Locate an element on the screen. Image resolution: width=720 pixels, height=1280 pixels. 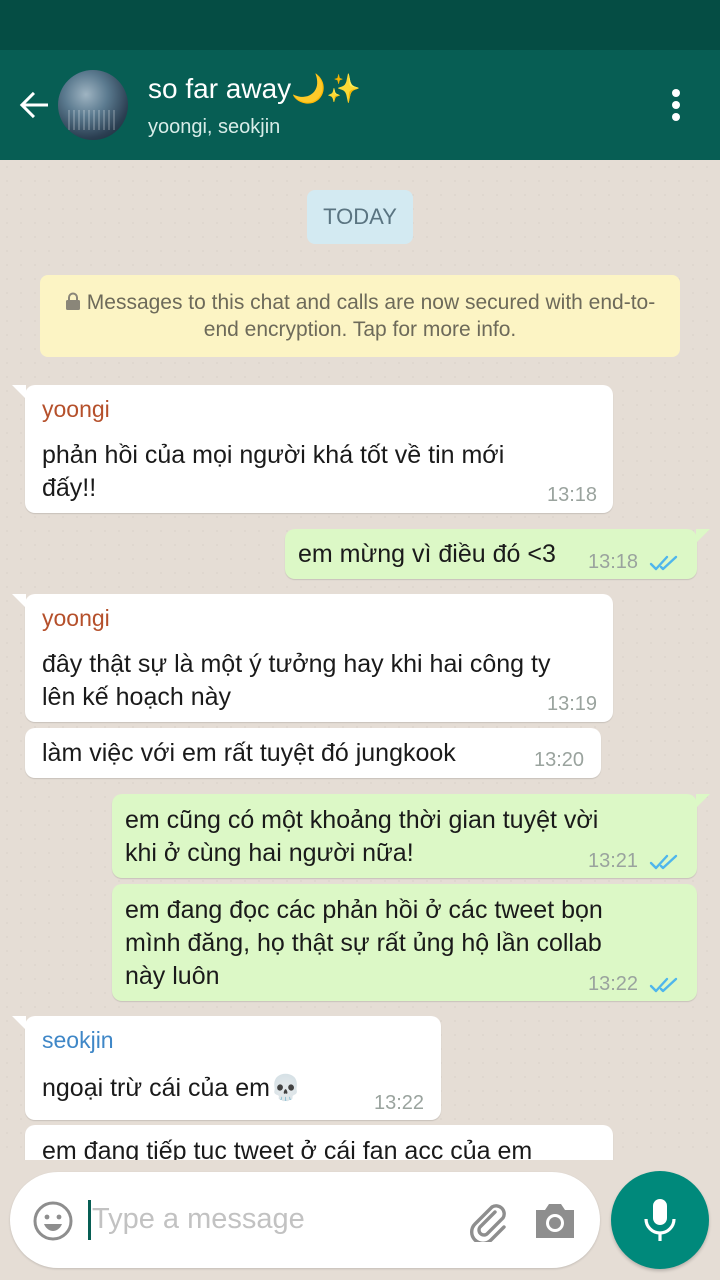
chat-title: so far away🌙✨ is located at coordinates (254, 88).